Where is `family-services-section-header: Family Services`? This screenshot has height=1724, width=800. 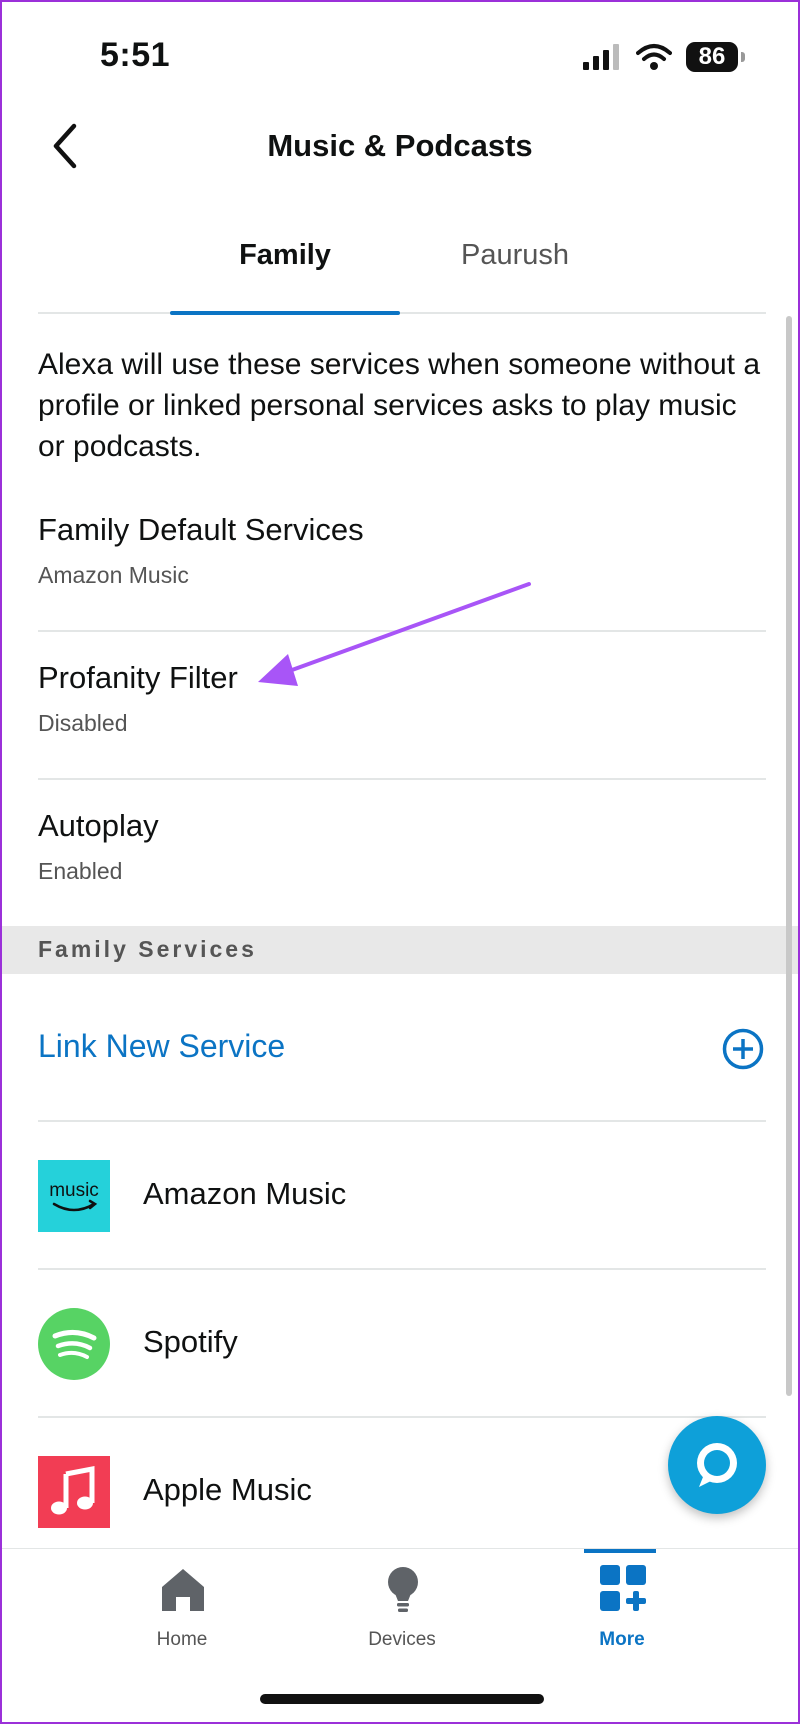 family-services-section-header: Family Services is located at coordinates (400, 950).